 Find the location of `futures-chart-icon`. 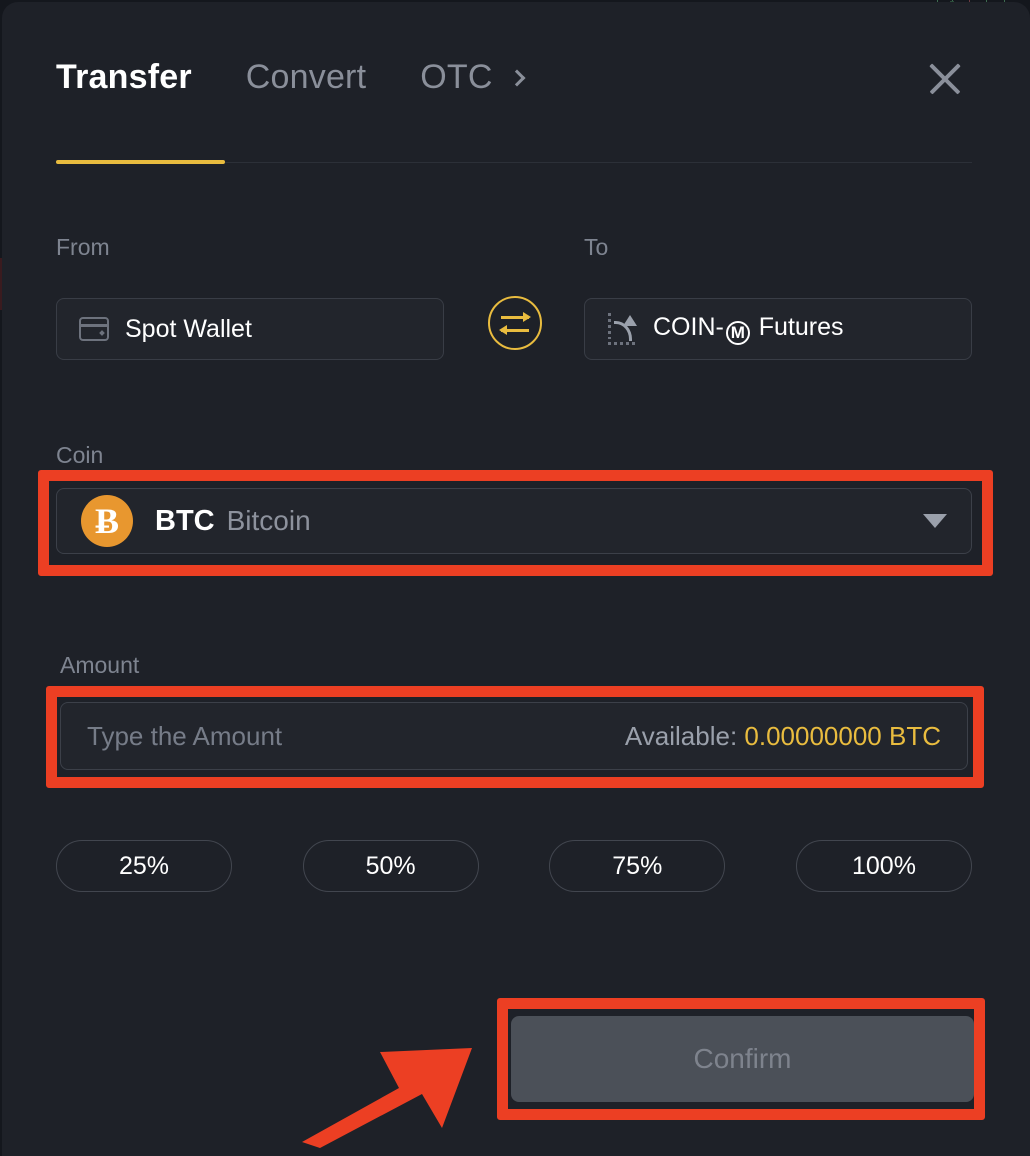

futures-chart-icon is located at coordinates (624, 329).